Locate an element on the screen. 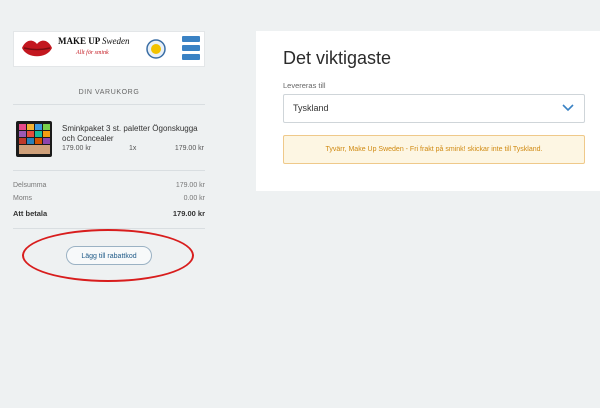  country-select-value: Tyskland is located at coordinates (311, 108).